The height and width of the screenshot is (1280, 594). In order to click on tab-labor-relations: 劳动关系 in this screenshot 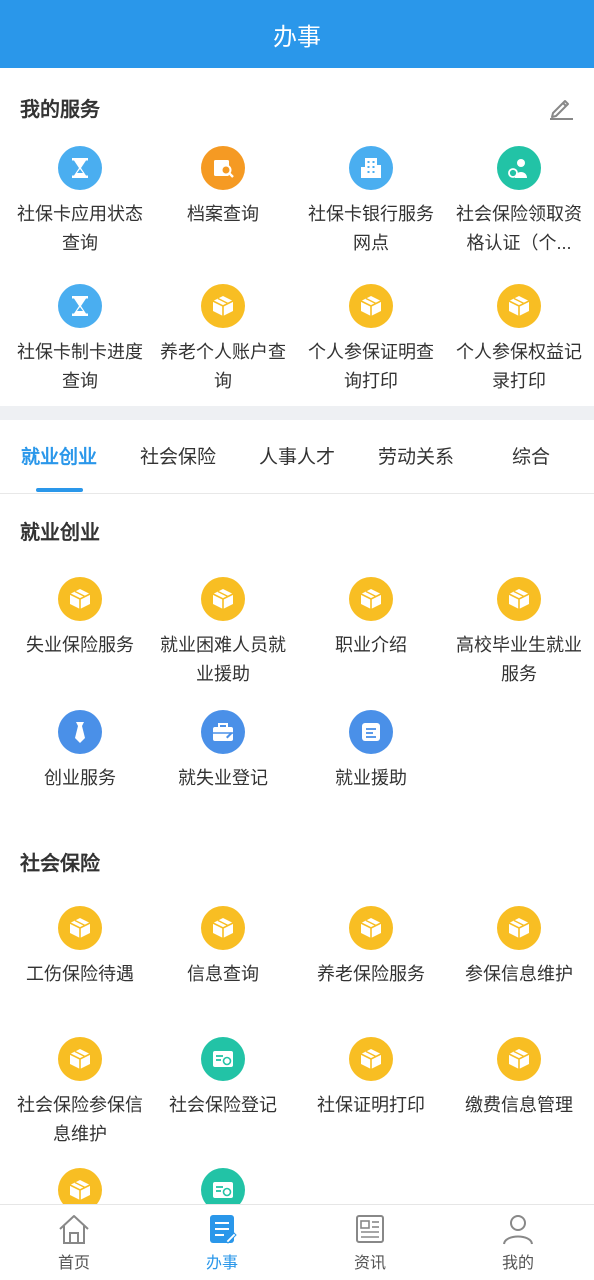, I will do `click(416, 455)`.